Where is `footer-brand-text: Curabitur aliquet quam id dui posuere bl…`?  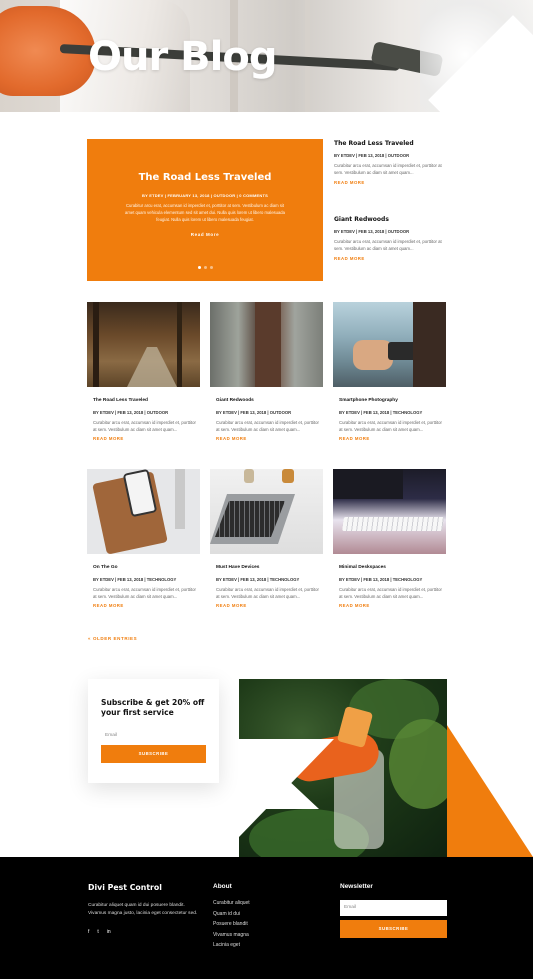
footer-brand-text: Curabitur aliquet quam id dui posuere bl… is located at coordinates (143, 910).